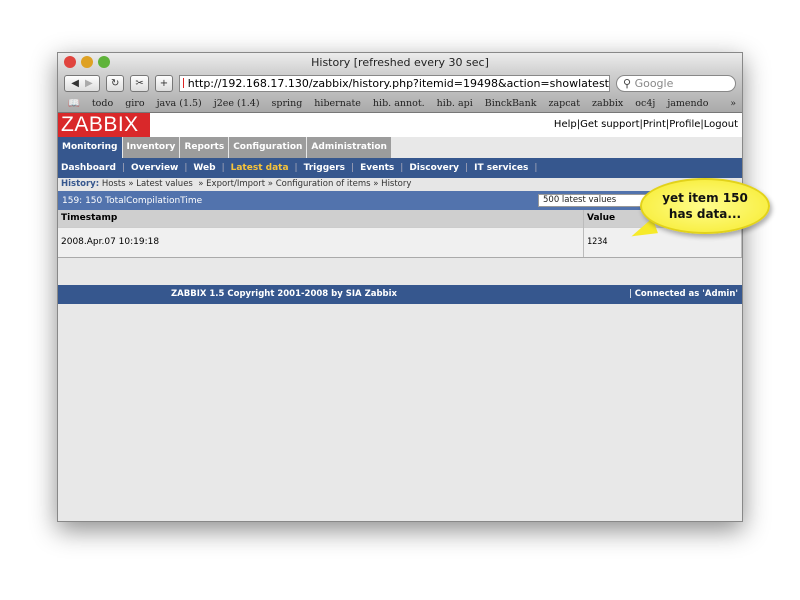 Image resolution: width=800 pixels, height=600 pixels. Describe the element at coordinates (102, 103) in the screenshot. I see `bookmark: todo` at that location.